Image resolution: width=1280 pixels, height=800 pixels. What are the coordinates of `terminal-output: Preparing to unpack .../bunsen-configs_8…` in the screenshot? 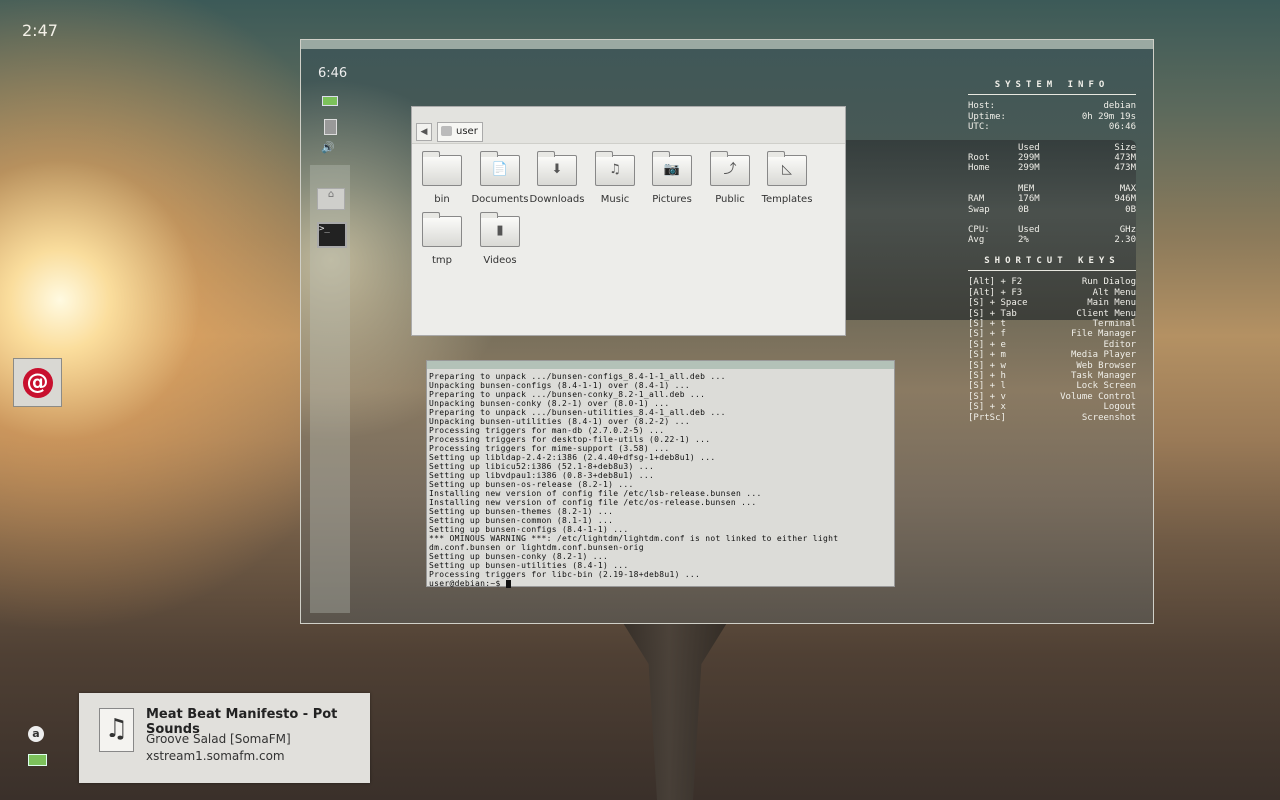 It's located at (660, 478).